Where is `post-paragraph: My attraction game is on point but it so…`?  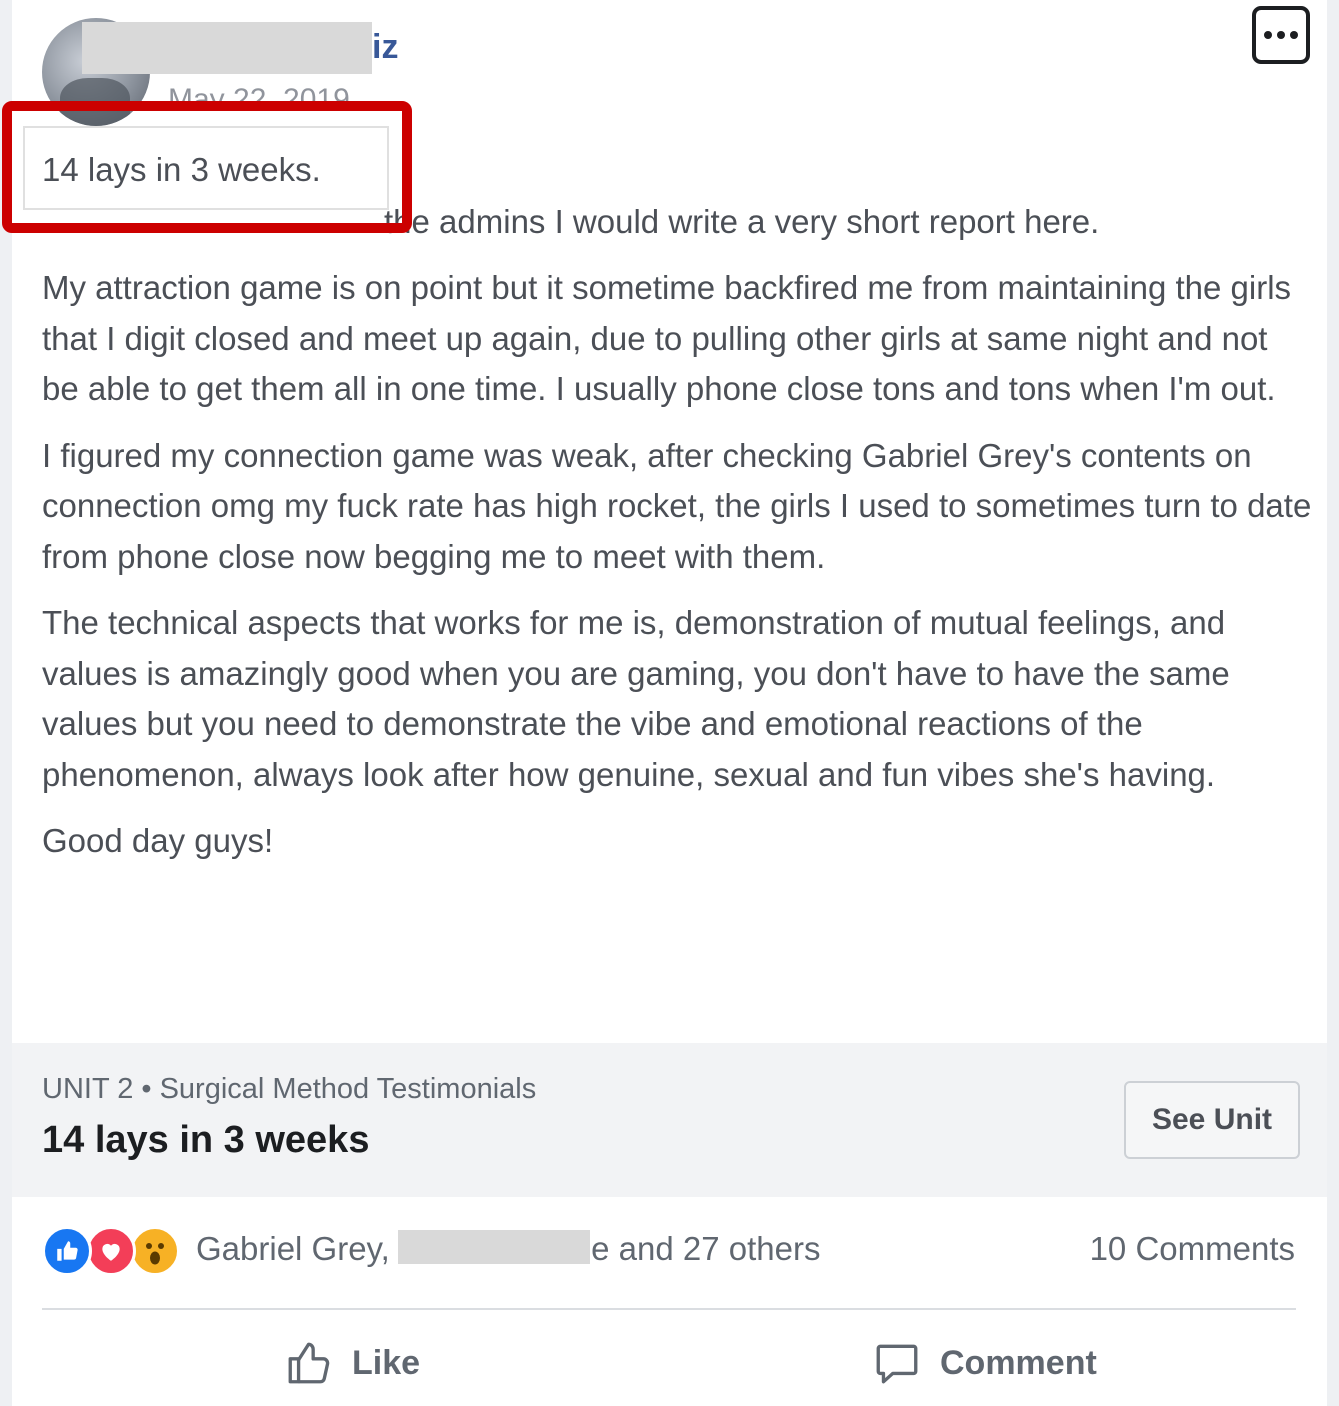 post-paragraph: My attraction game is on point but it so… is located at coordinates (667, 338).